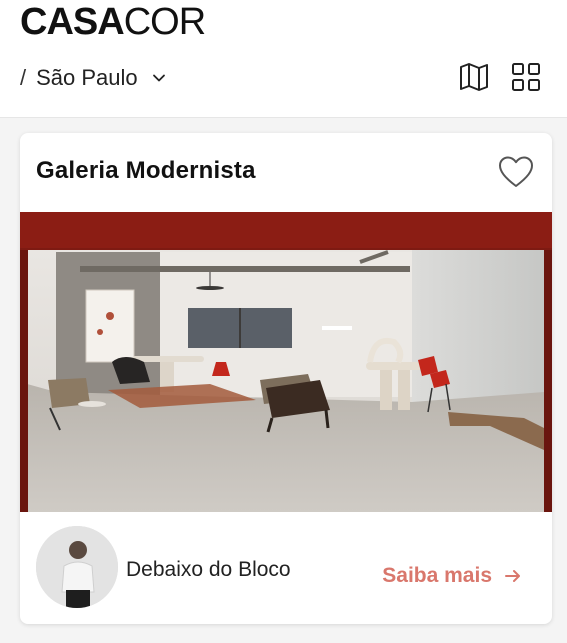  Describe the element at coordinates (146, 170) in the screenshot. I see `card-title: Galeria Modernista` at that location.